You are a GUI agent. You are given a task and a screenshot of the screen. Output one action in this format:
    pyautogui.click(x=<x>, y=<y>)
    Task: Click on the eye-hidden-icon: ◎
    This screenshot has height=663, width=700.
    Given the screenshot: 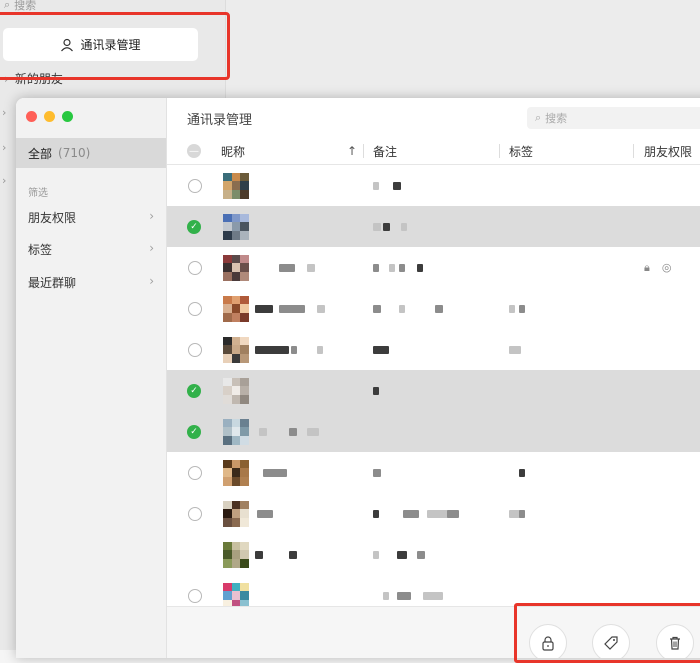 What is the action you would take?
    pyautogui.click(x=666, y=267)
    